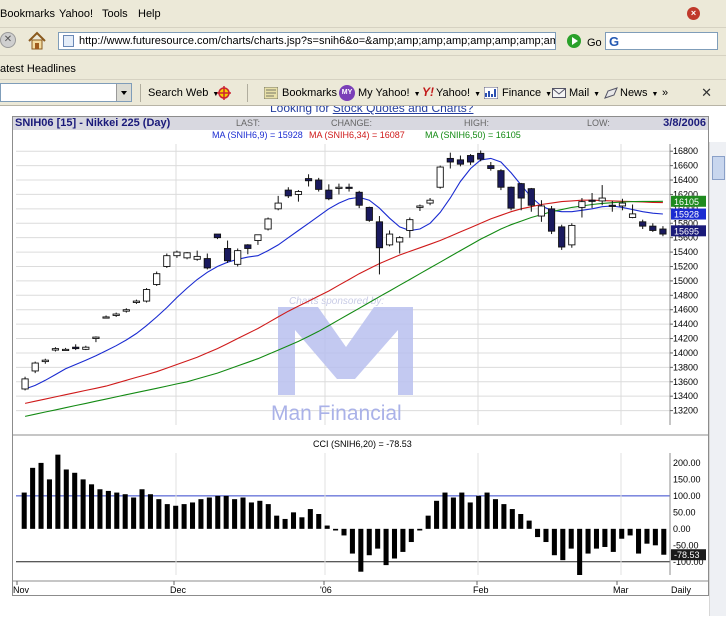 Image resolution: width=726 pixels, height=634 pixels. Describe the element at coordinates (639, 93) in the screenshot. I see `news-button: News ▼` at that location.